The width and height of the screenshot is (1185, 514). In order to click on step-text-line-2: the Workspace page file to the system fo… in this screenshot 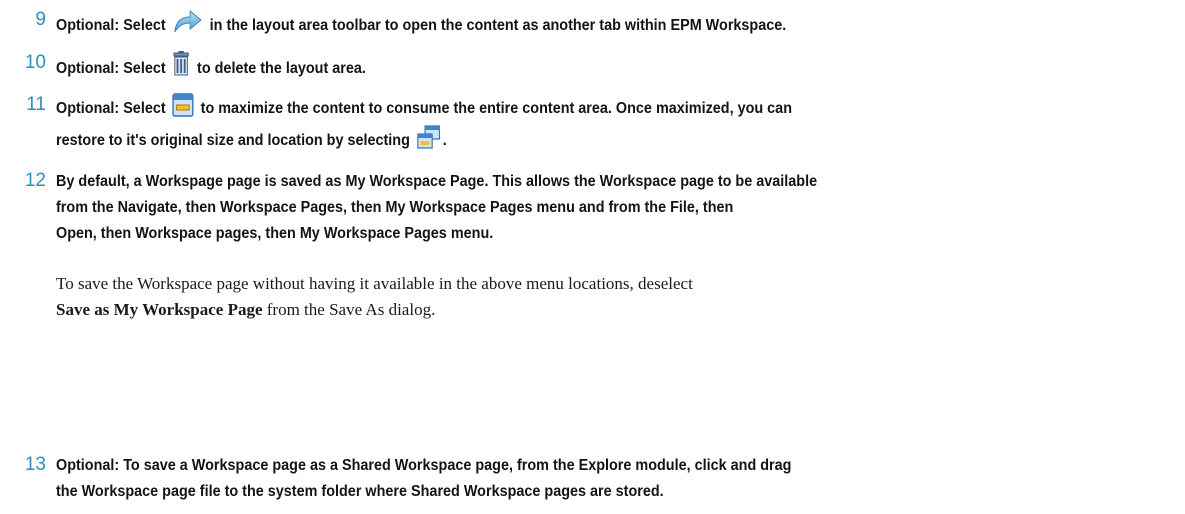, I will do `click(360, 491)`.